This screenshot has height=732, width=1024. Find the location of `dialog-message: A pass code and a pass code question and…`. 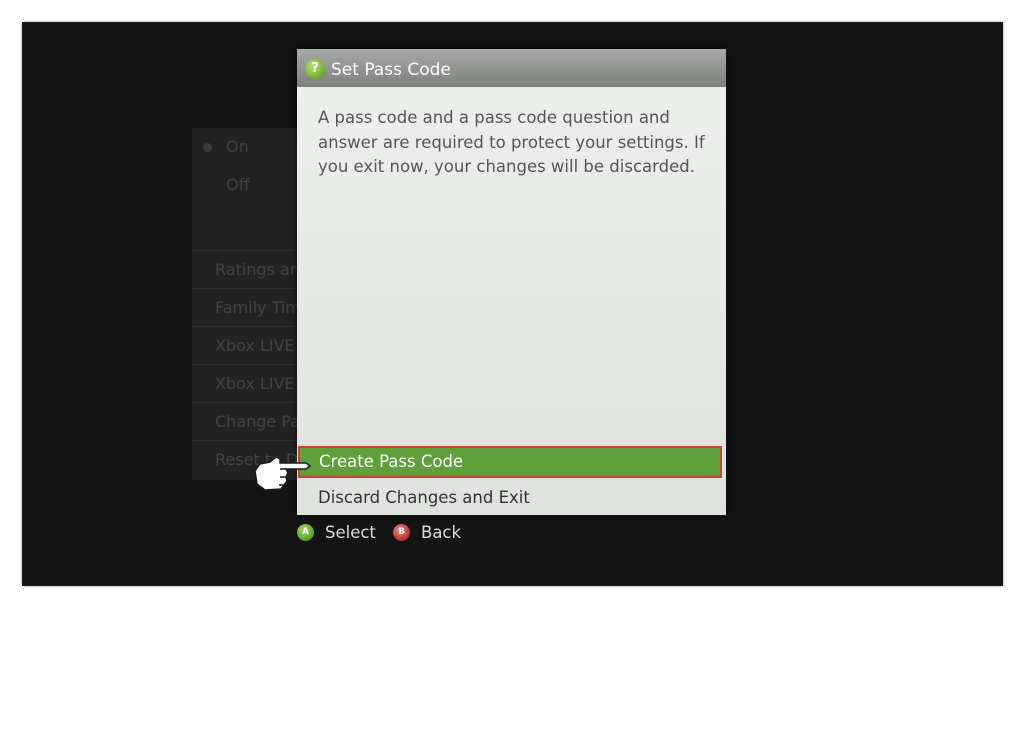

dialog-message: A pass code and a pass code question and… is located at coordinates (511, 142).